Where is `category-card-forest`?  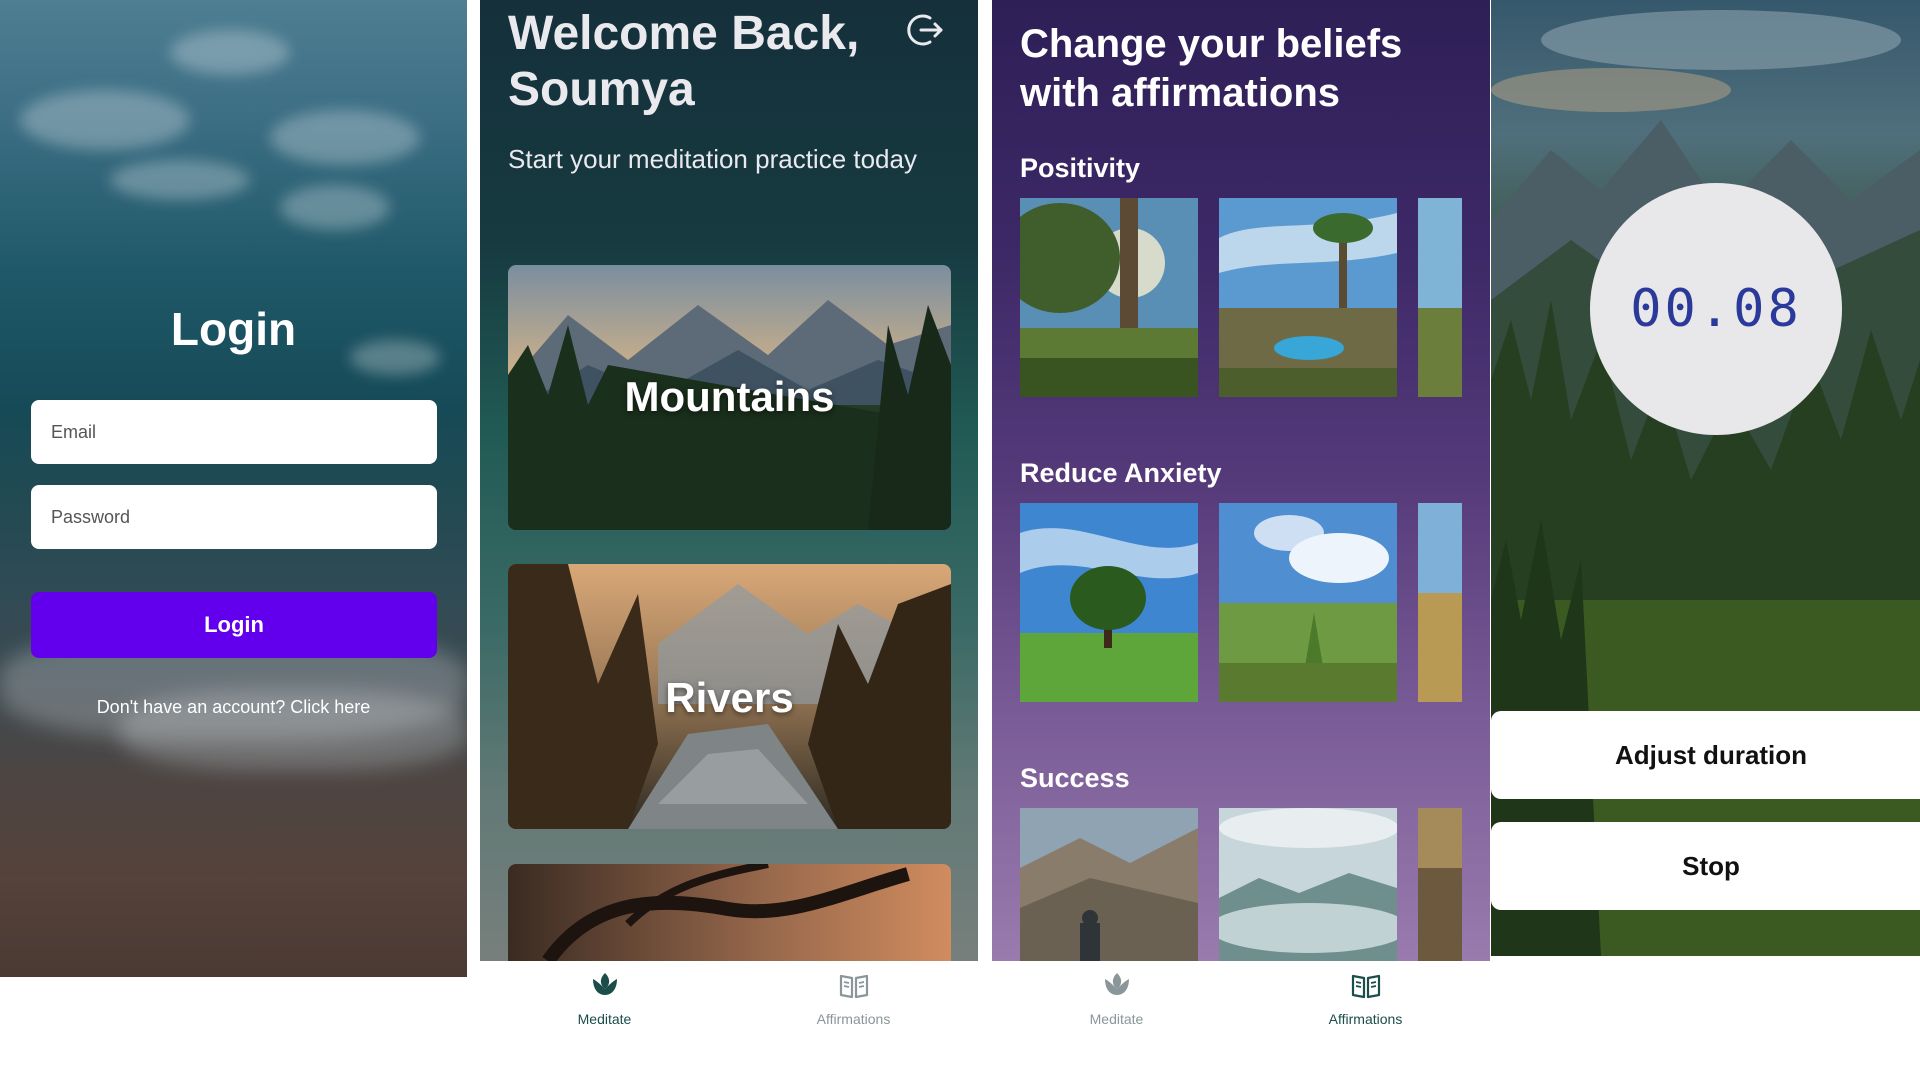 category-card-forest is located at coordinates (729, 912).